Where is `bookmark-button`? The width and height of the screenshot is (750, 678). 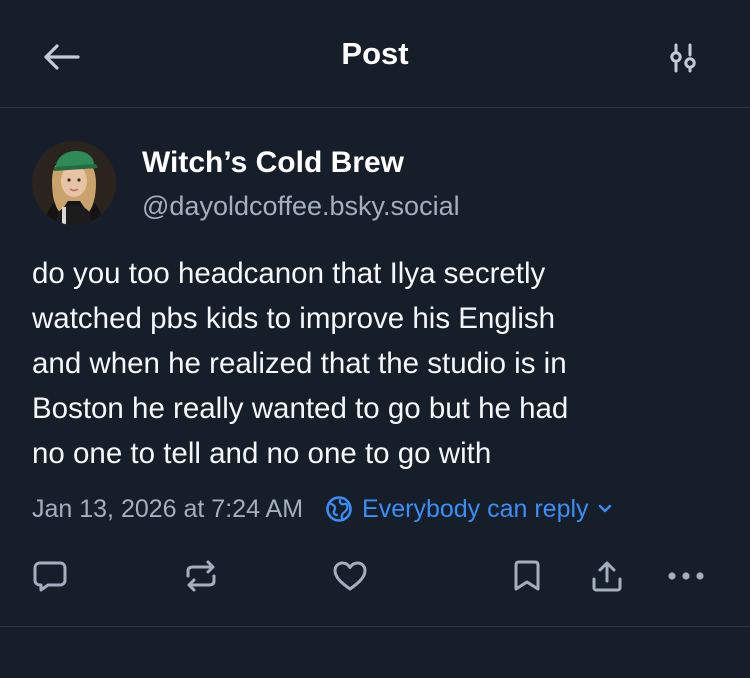
bookmark-button is located at coordinates (527, 576).